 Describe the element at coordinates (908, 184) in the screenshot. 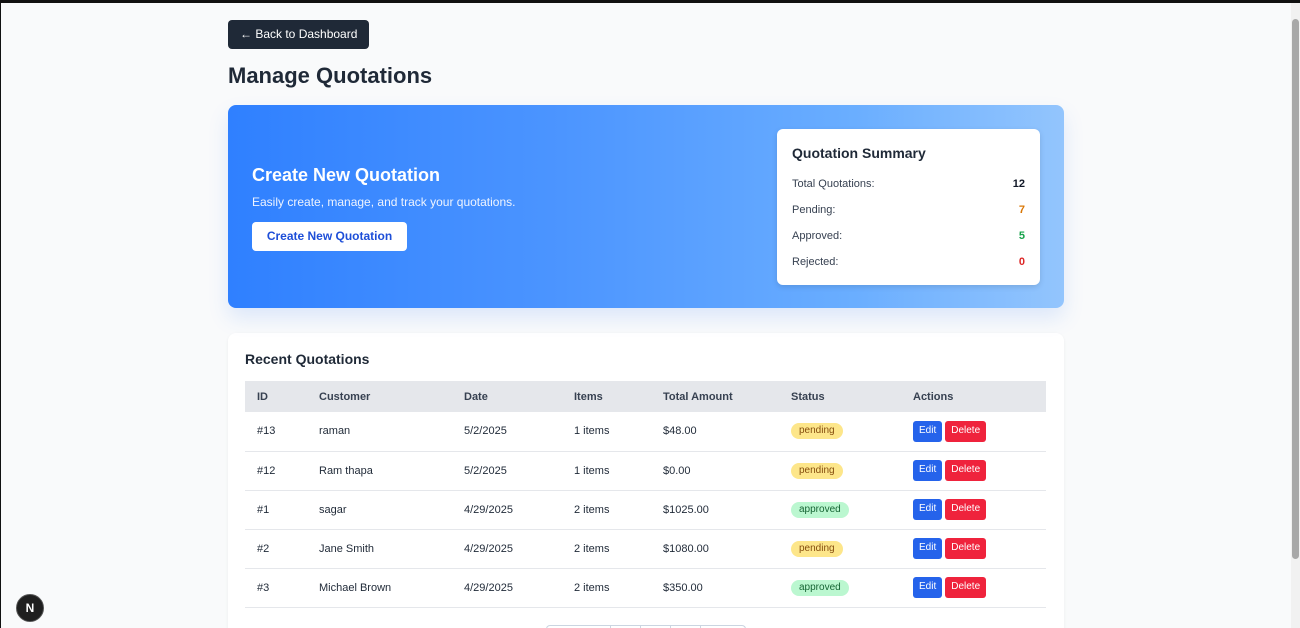

I see `summary-row: Total Quotations: 12` at that location.